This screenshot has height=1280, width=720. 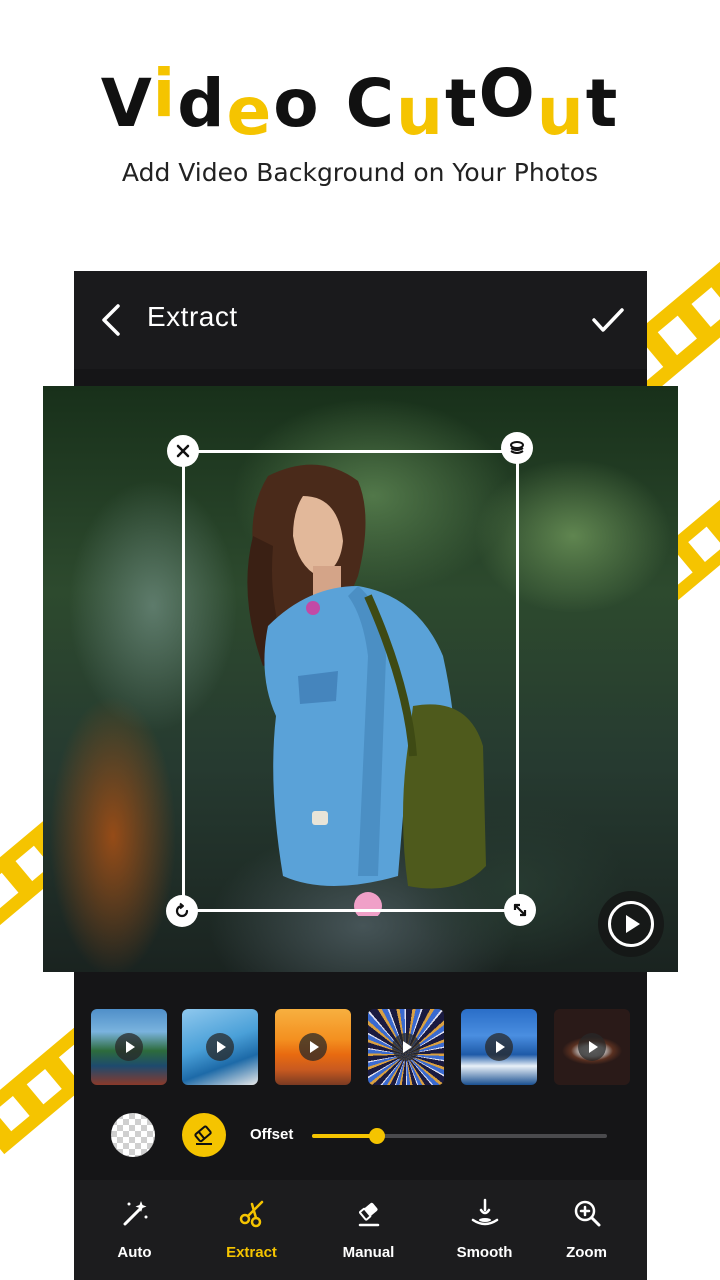 What do you see at coordinates (113, 320) in the screenshot?
I see `back-arrow-icon` at bounding box center [113, 320].